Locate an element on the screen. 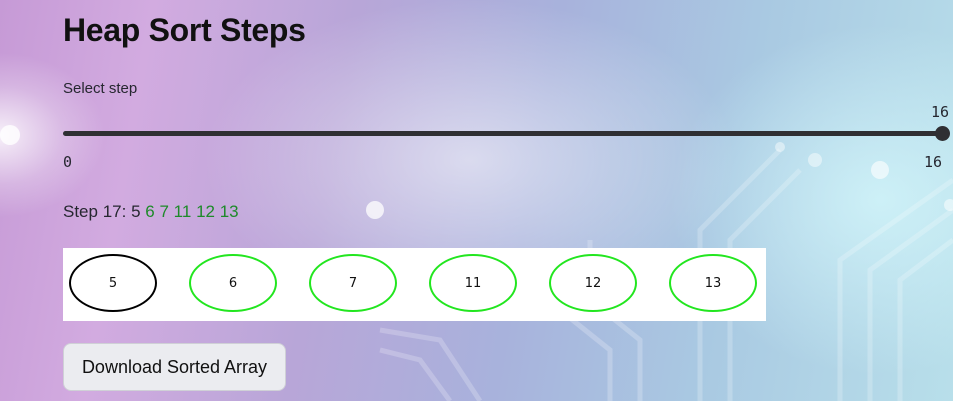 The height and width of the screenshot is (401, 953). heap-node-sorted: 7 is located at coordinates (353, 283).